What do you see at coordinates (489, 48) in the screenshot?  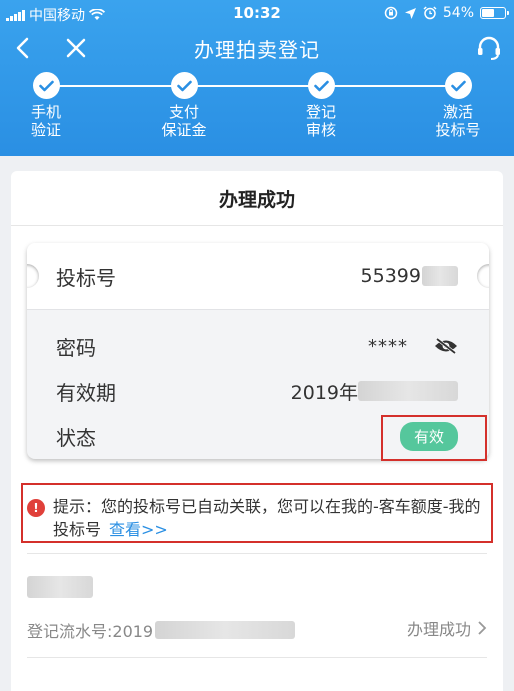 I see `headset-icon` at bounding box center [489, 48].